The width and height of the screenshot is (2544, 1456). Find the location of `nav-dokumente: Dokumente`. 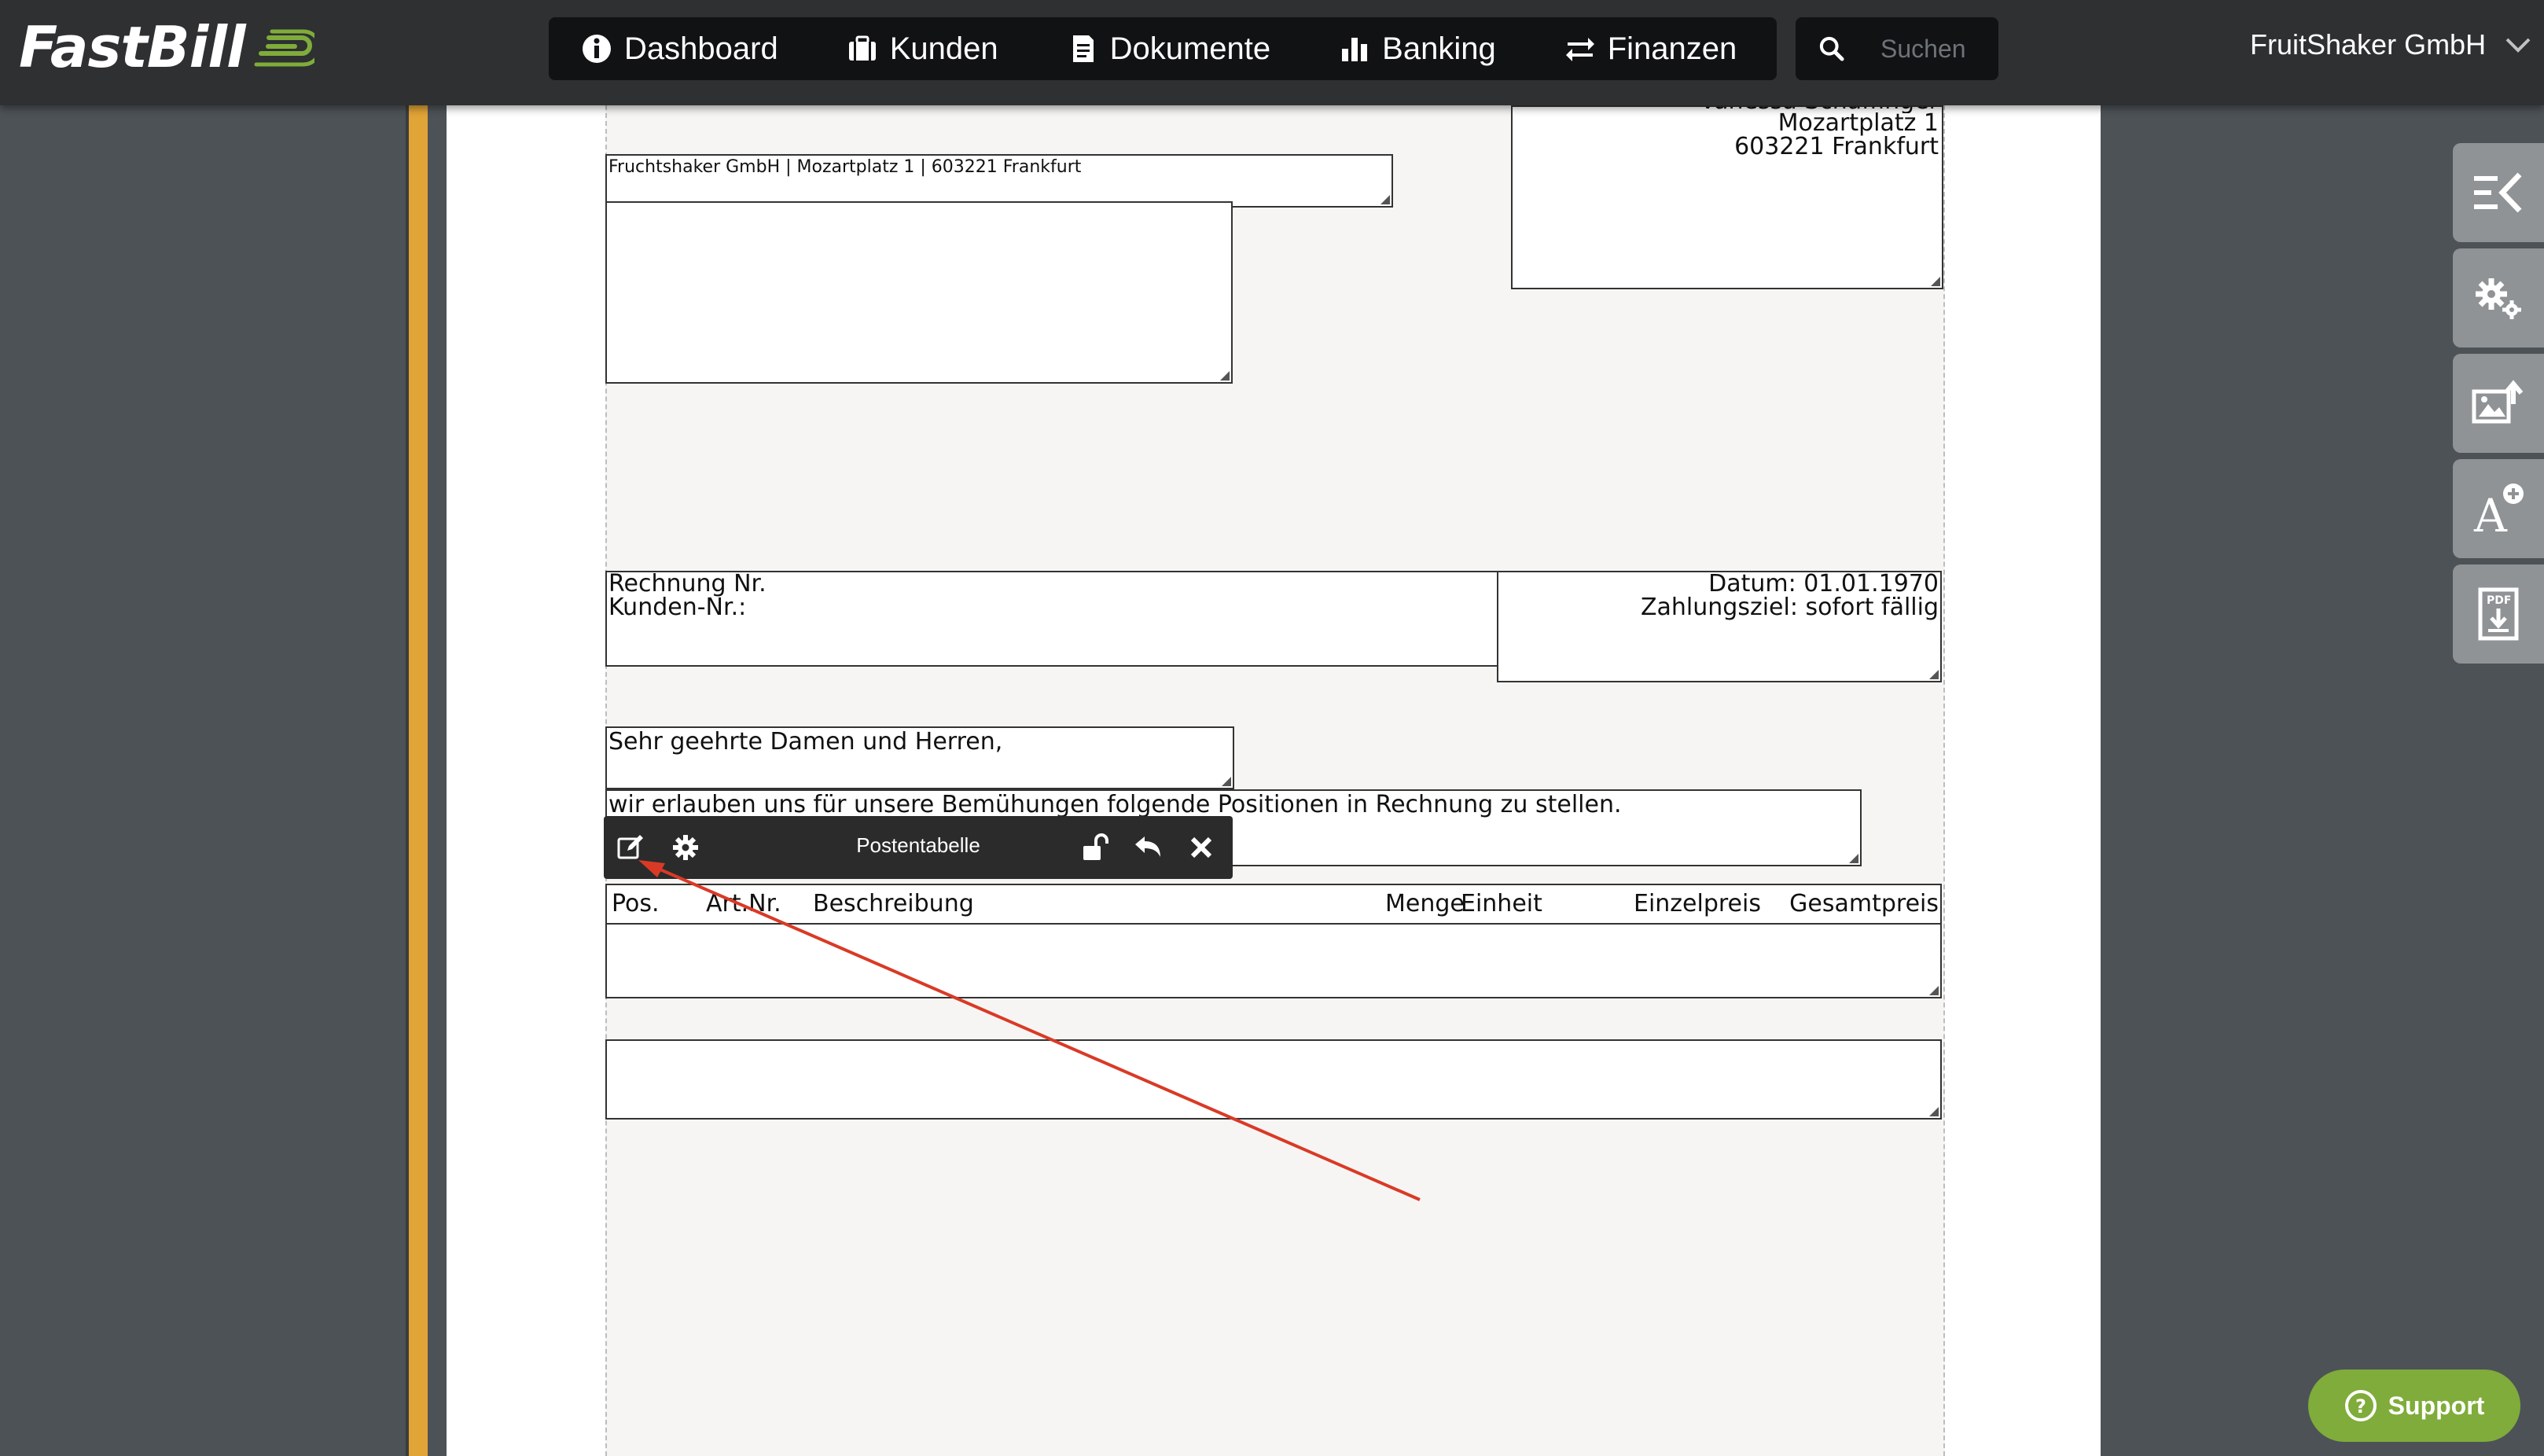

nav-dokumente: Dokumente is located at coordinates (1168, 48).